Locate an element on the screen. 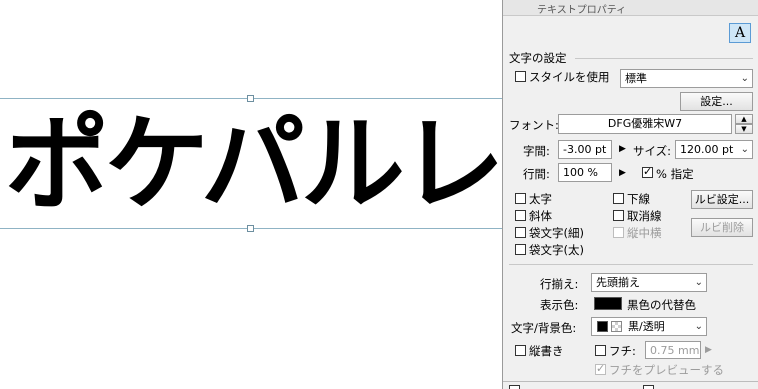 This screenshot has width=758, height=389. section-character-heading: 文字の設定 is located at coordinates (538, 58).